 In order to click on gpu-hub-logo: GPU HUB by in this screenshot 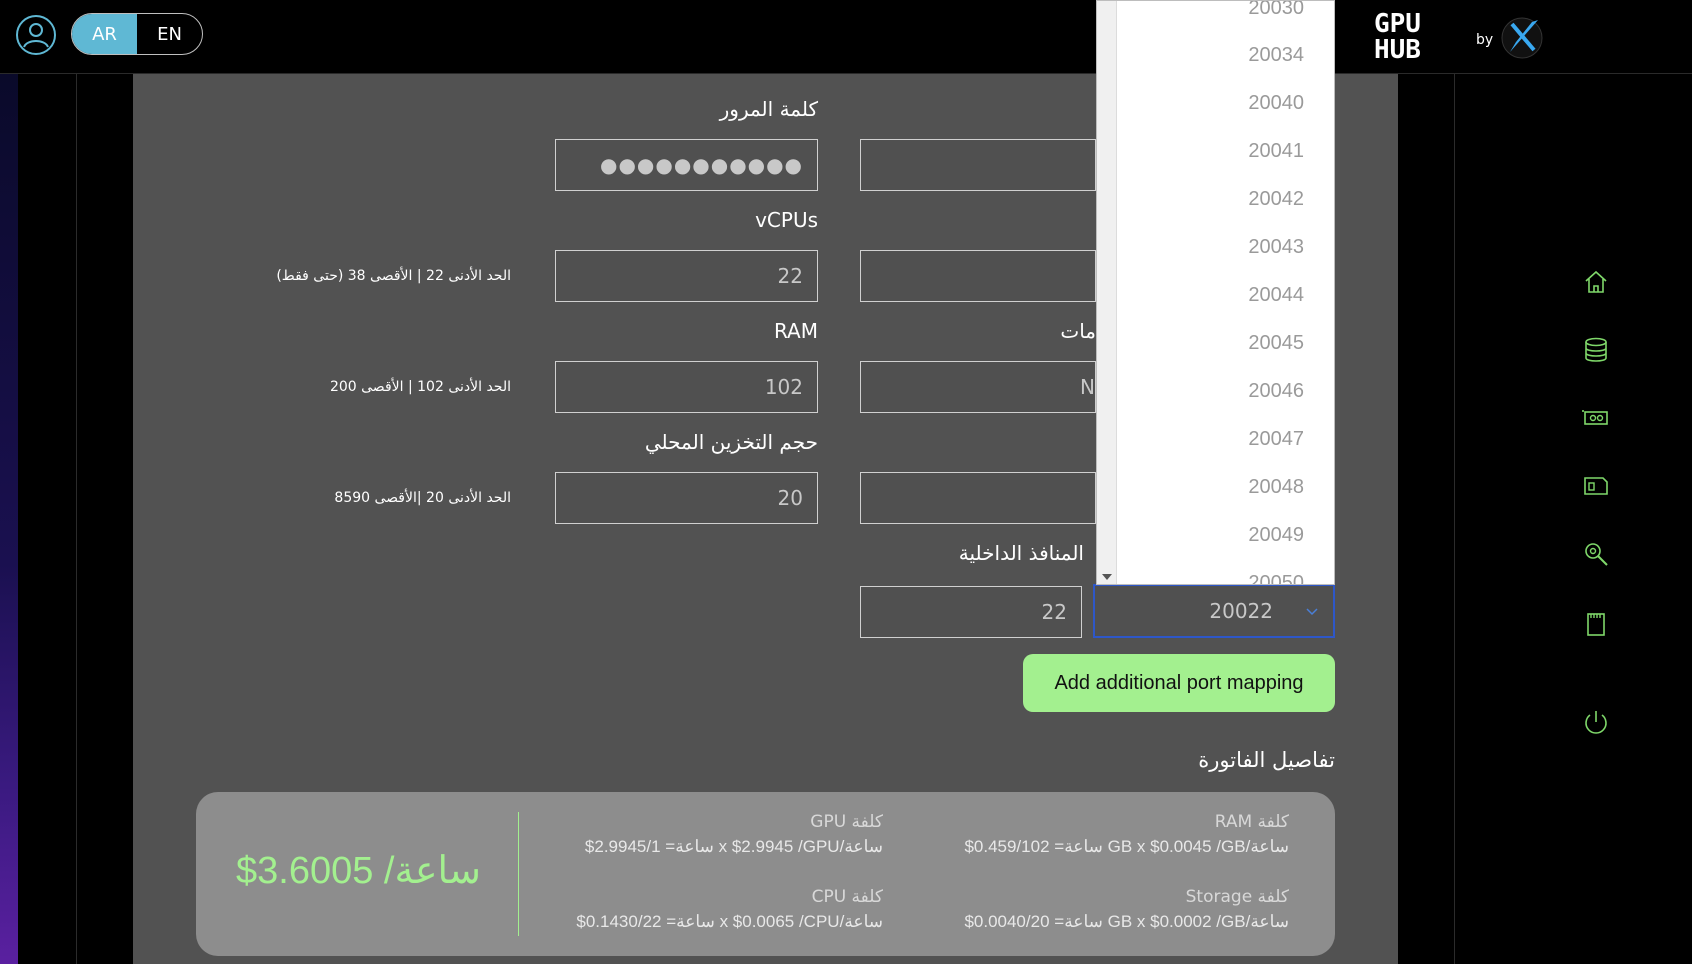, I will do `click(1458, 36)`.